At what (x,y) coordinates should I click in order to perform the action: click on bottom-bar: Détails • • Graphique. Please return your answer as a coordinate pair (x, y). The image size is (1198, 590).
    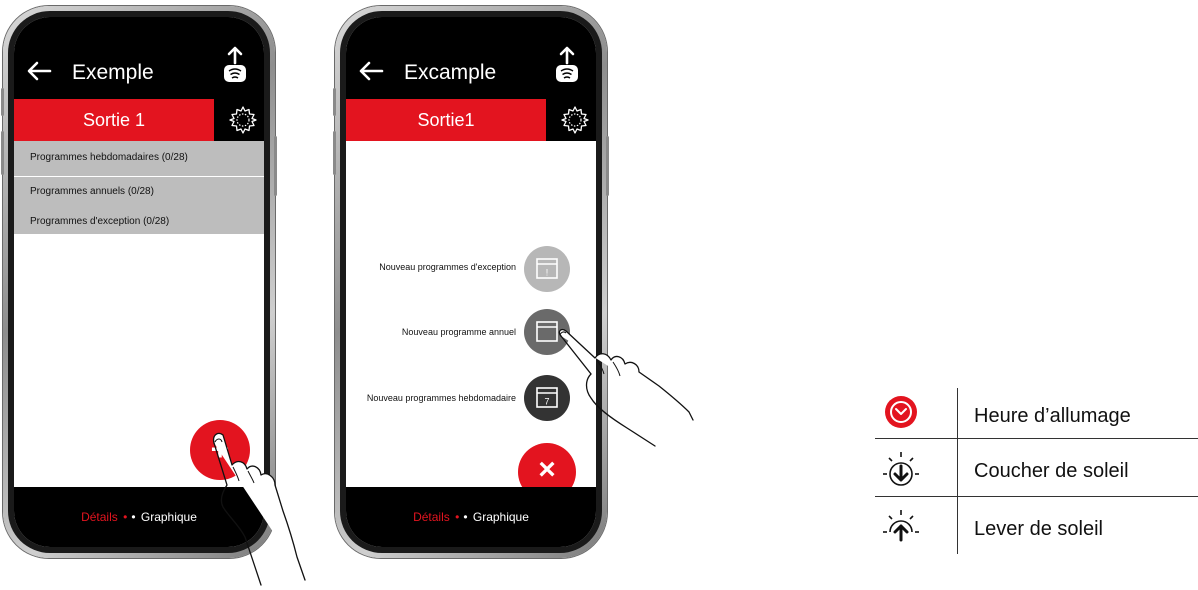
    Looking at the image, I should click on (471, 517).